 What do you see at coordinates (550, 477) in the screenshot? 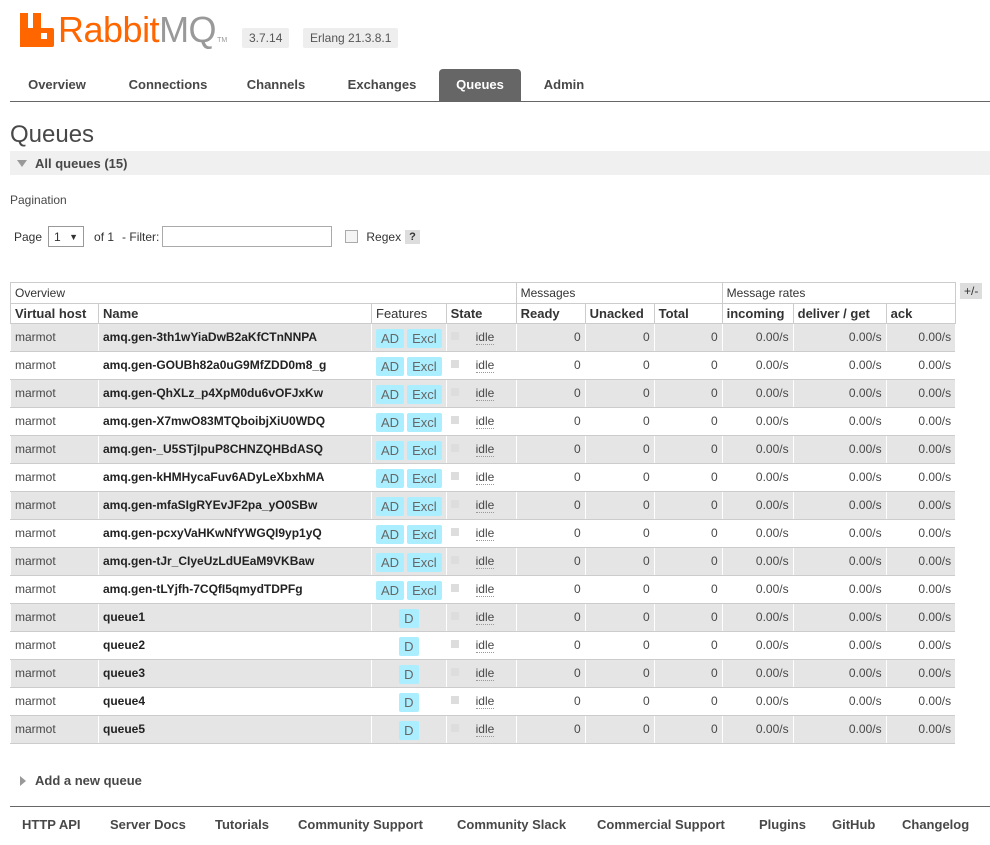
I see `cell-ready: 0` at bounding box center [550, 477].